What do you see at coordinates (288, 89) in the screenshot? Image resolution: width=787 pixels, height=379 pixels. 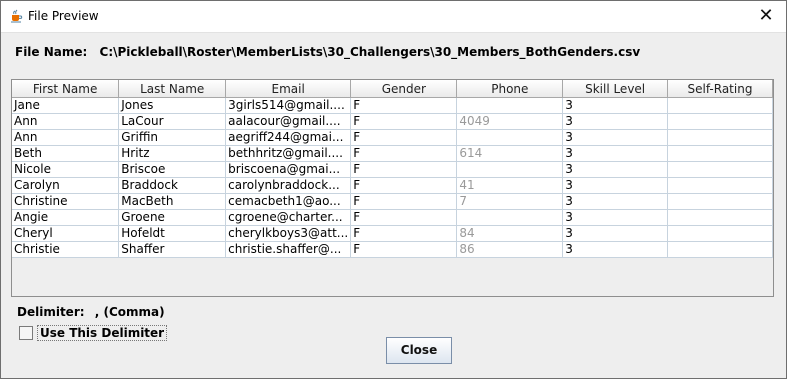 I see `column-header: Email` at bounding box center [288, 89].